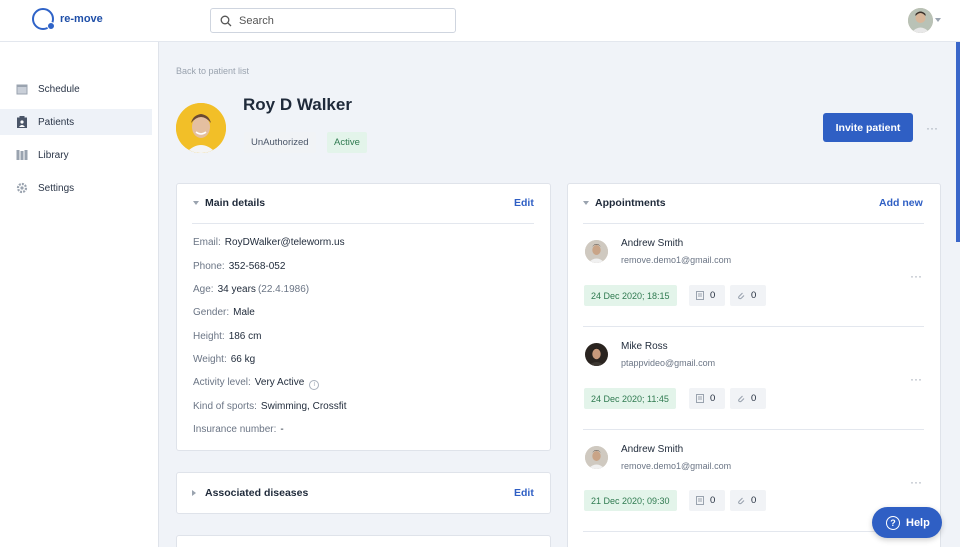  Describe the element at coordinates (901, 203) in the screenshot. I see `add-appointment-button: Add new` at that location.